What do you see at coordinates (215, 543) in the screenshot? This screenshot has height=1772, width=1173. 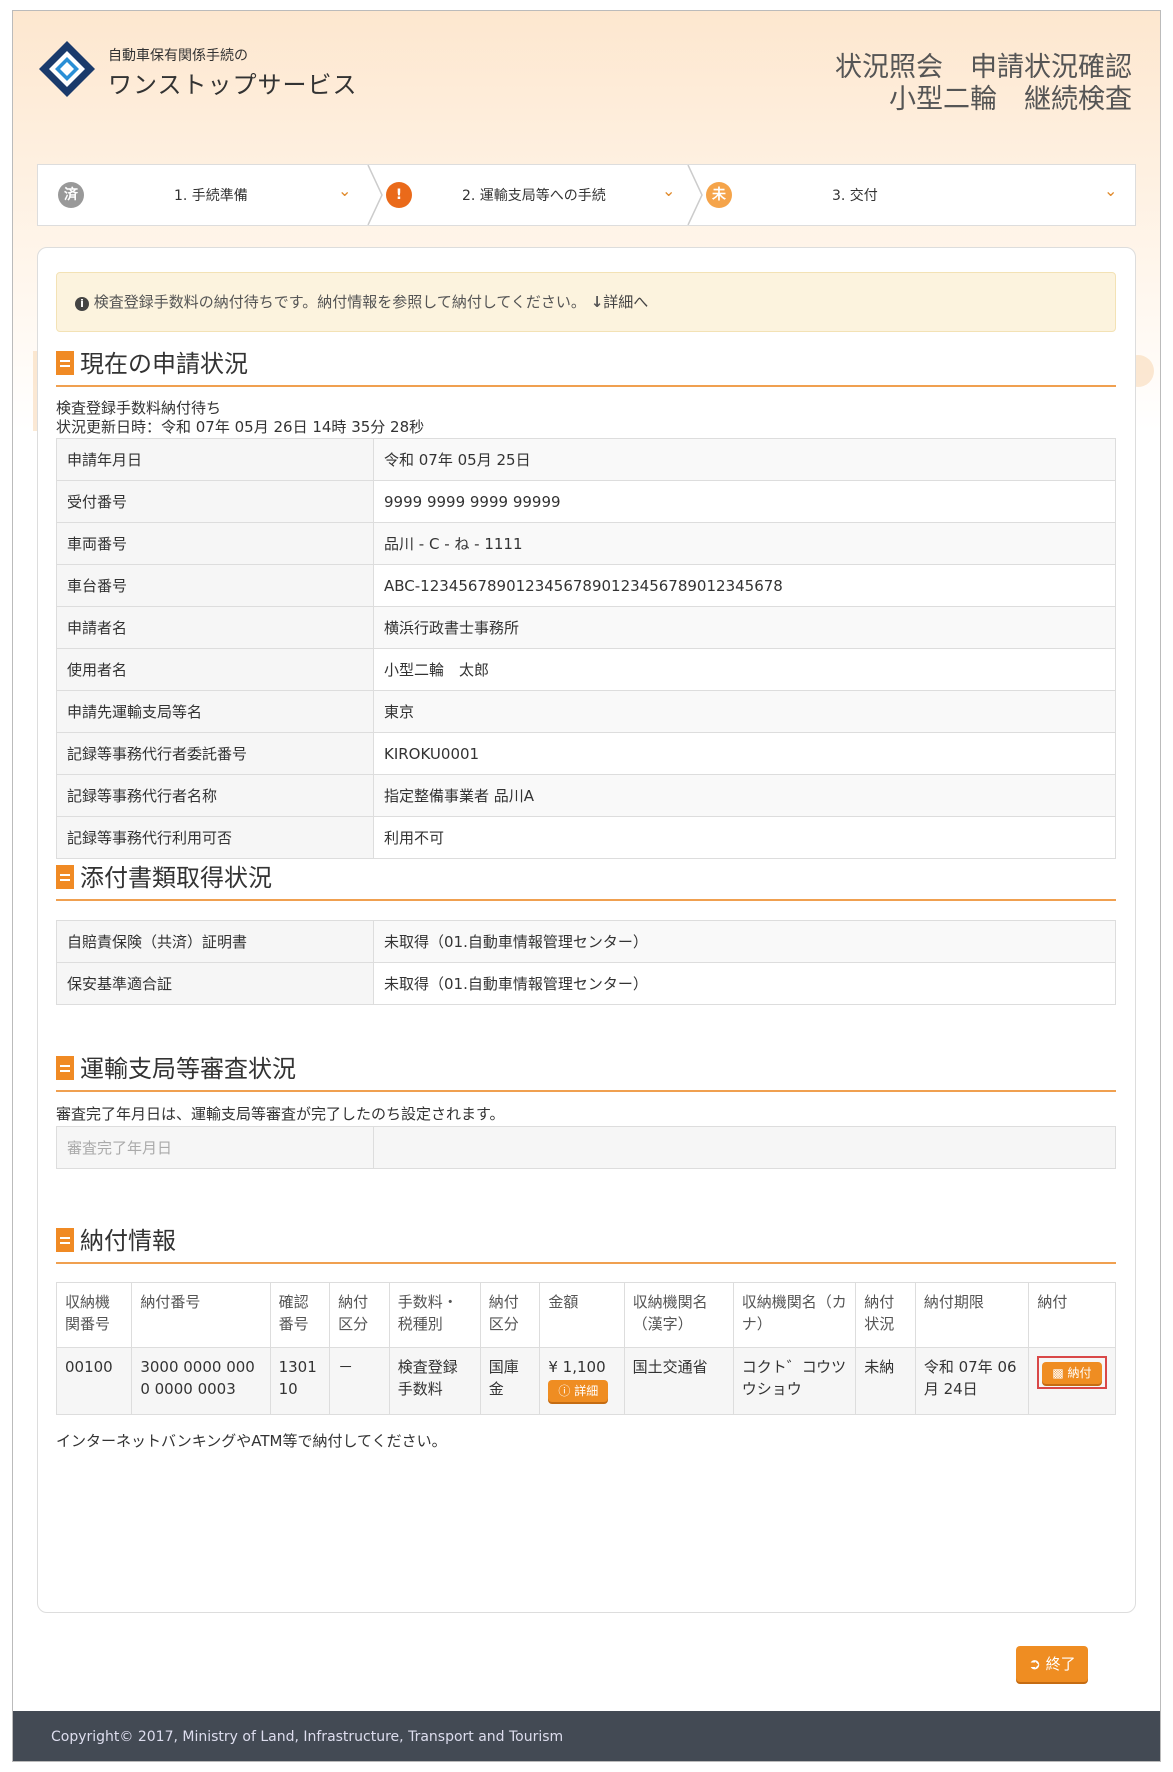 I see `row-key: 車両番号` at bounding box center [215, 543].